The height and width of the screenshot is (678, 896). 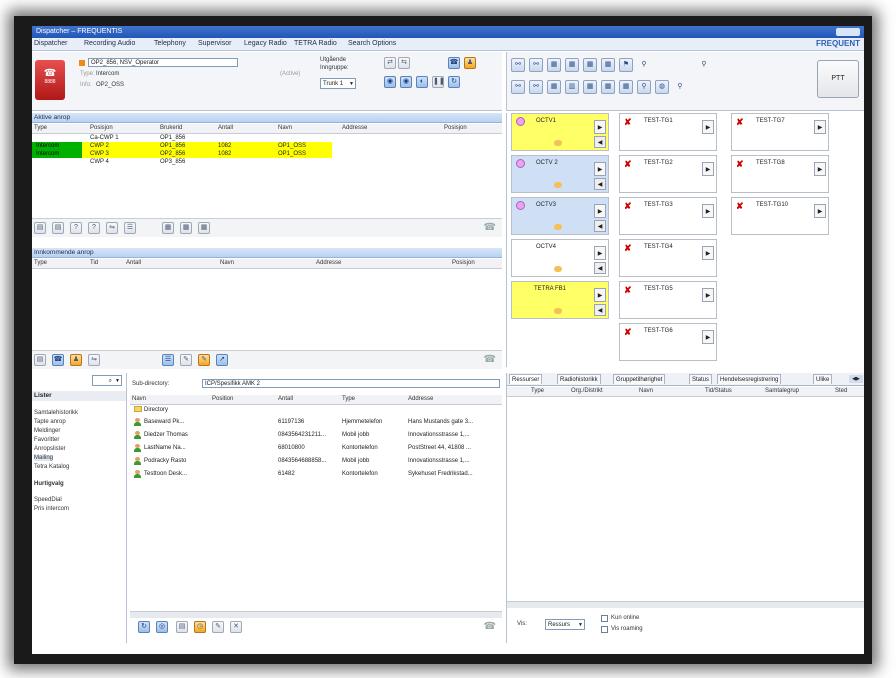 I want to click on talkgroup-tile-octv1: OCTV1 ▶ ◀, so click(x=560, y=132).